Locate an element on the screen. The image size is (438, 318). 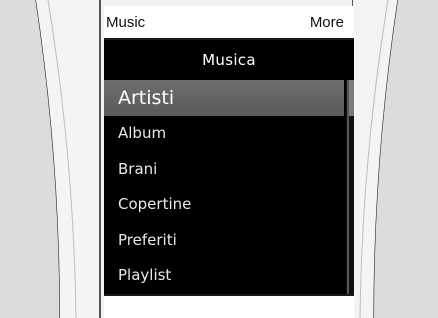
softkey-bar: Music More is located at coordinates (229, 23).